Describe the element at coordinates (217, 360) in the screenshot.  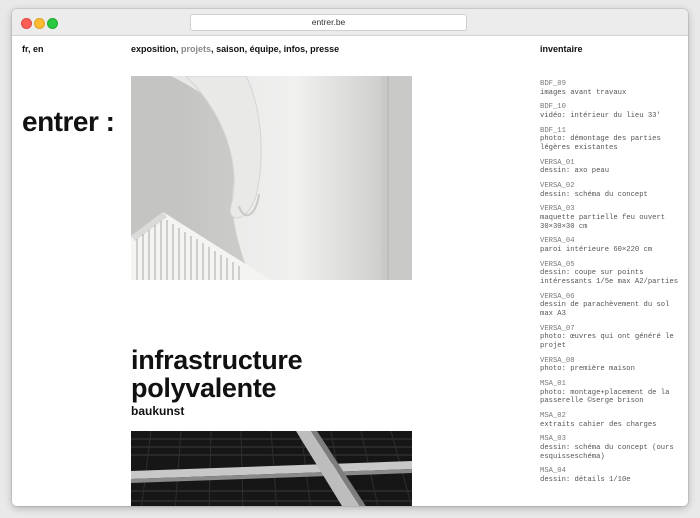
I see `project-title-line1: infrastructure` at that location.